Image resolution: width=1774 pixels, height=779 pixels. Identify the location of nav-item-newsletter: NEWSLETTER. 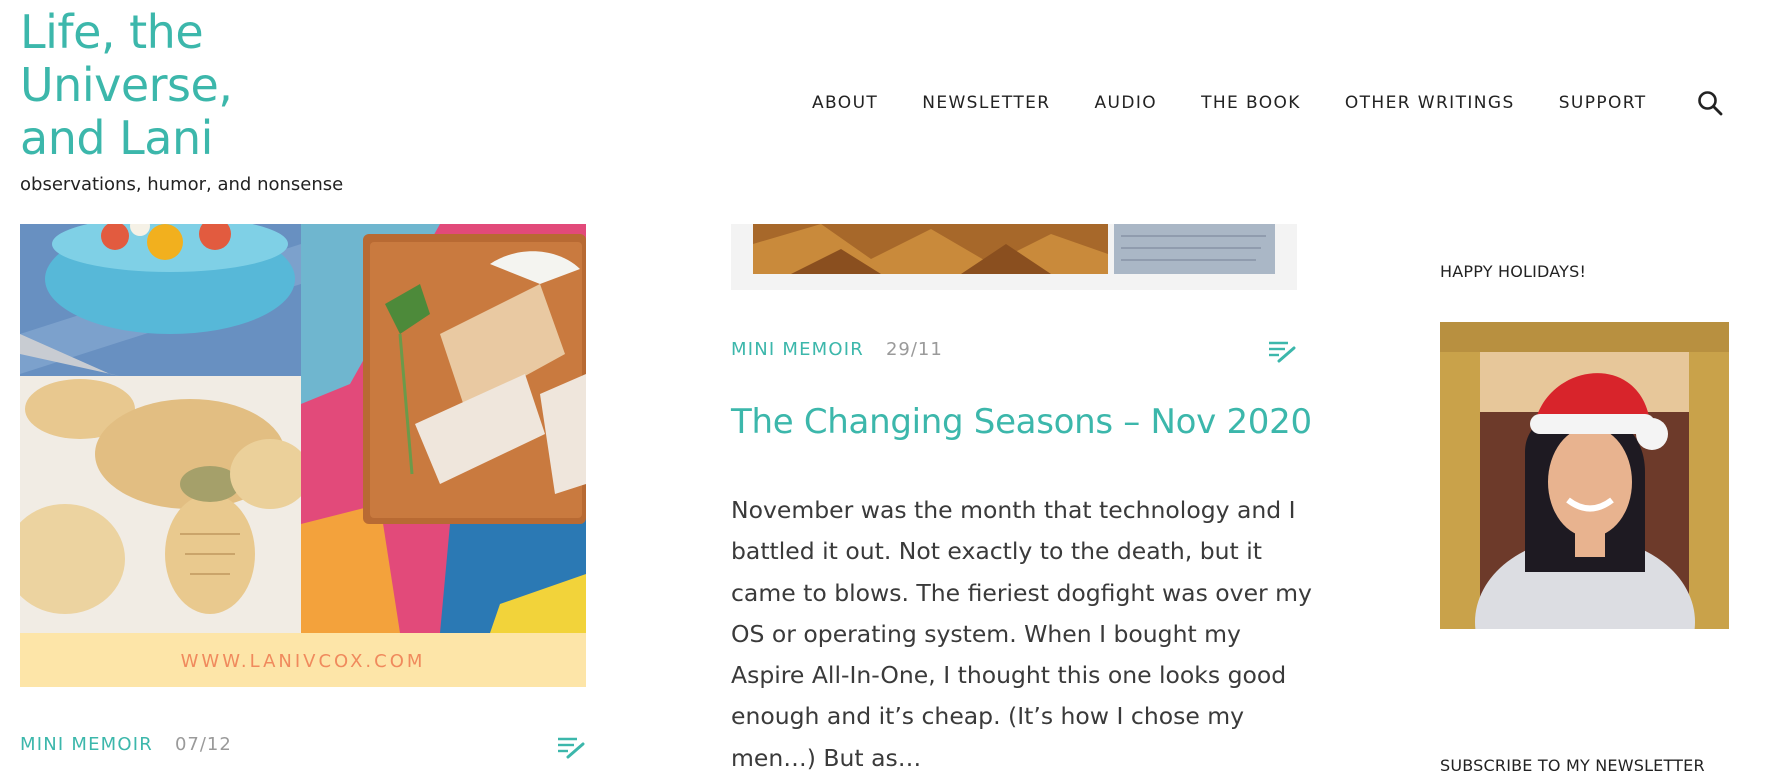
(986, 103).